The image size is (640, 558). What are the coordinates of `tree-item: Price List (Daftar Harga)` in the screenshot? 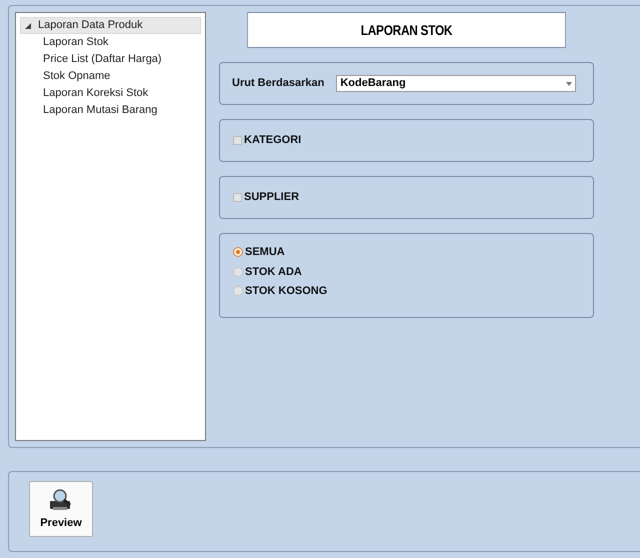 It's located at (102, 59).